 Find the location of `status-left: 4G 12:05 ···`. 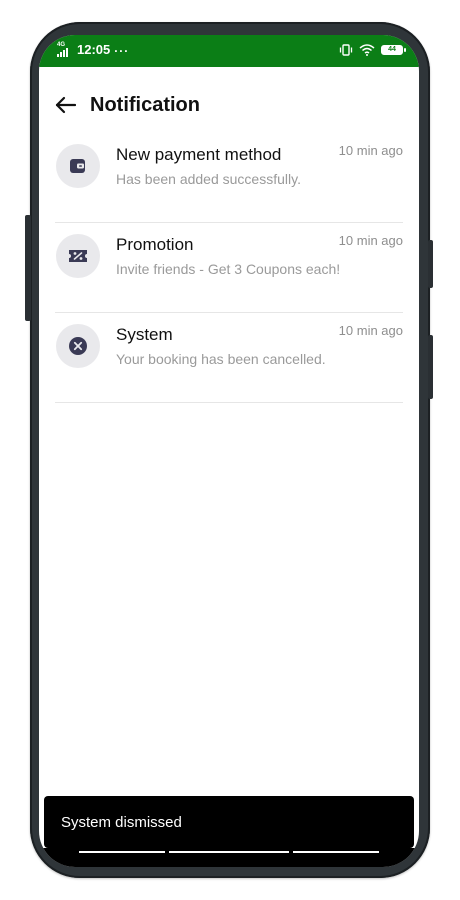

status-left: 4G 12:05 ··· is located at coordinates (93, 50).